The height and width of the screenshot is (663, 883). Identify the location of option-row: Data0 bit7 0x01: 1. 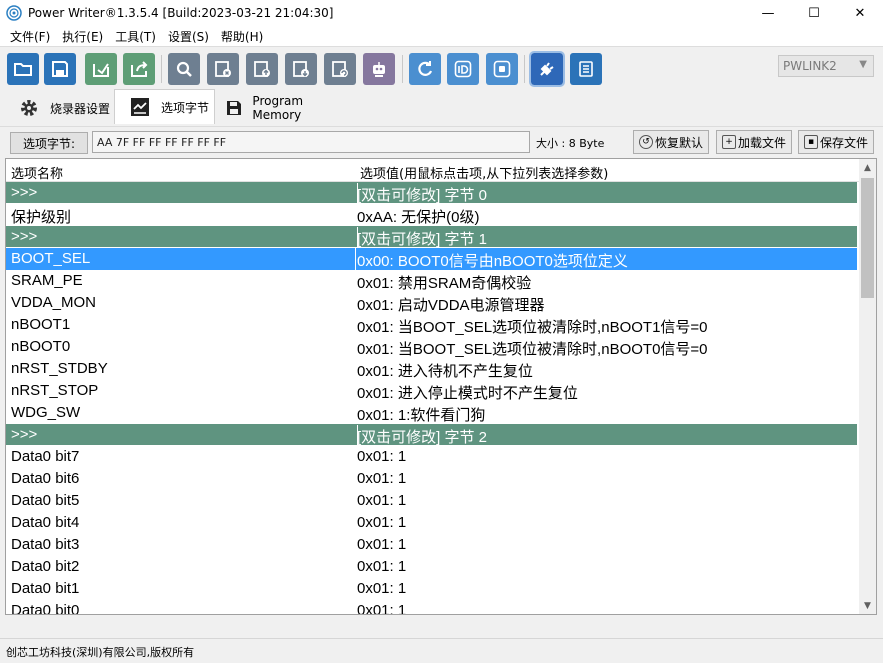
(431, 457).